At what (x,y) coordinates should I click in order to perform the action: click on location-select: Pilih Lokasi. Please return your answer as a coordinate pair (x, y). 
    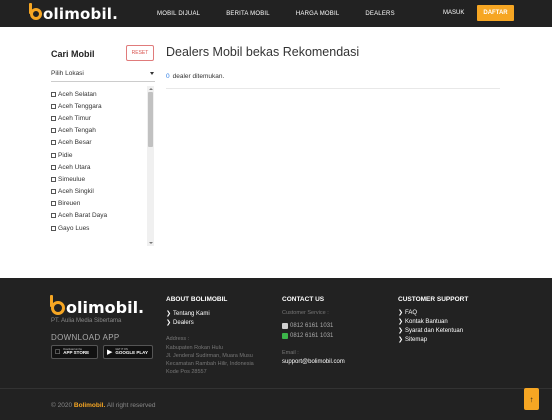
    Looking at the image, I should click on (103, 76).